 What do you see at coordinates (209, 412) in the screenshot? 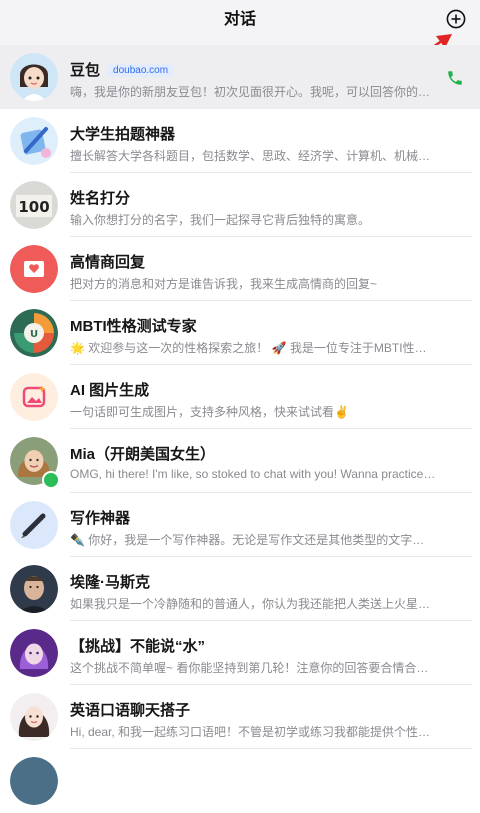
I see `conversation-preview: 一句话即可生成图片，支持多种风格，快来试试看✌️` at bounding box center [209, 412].